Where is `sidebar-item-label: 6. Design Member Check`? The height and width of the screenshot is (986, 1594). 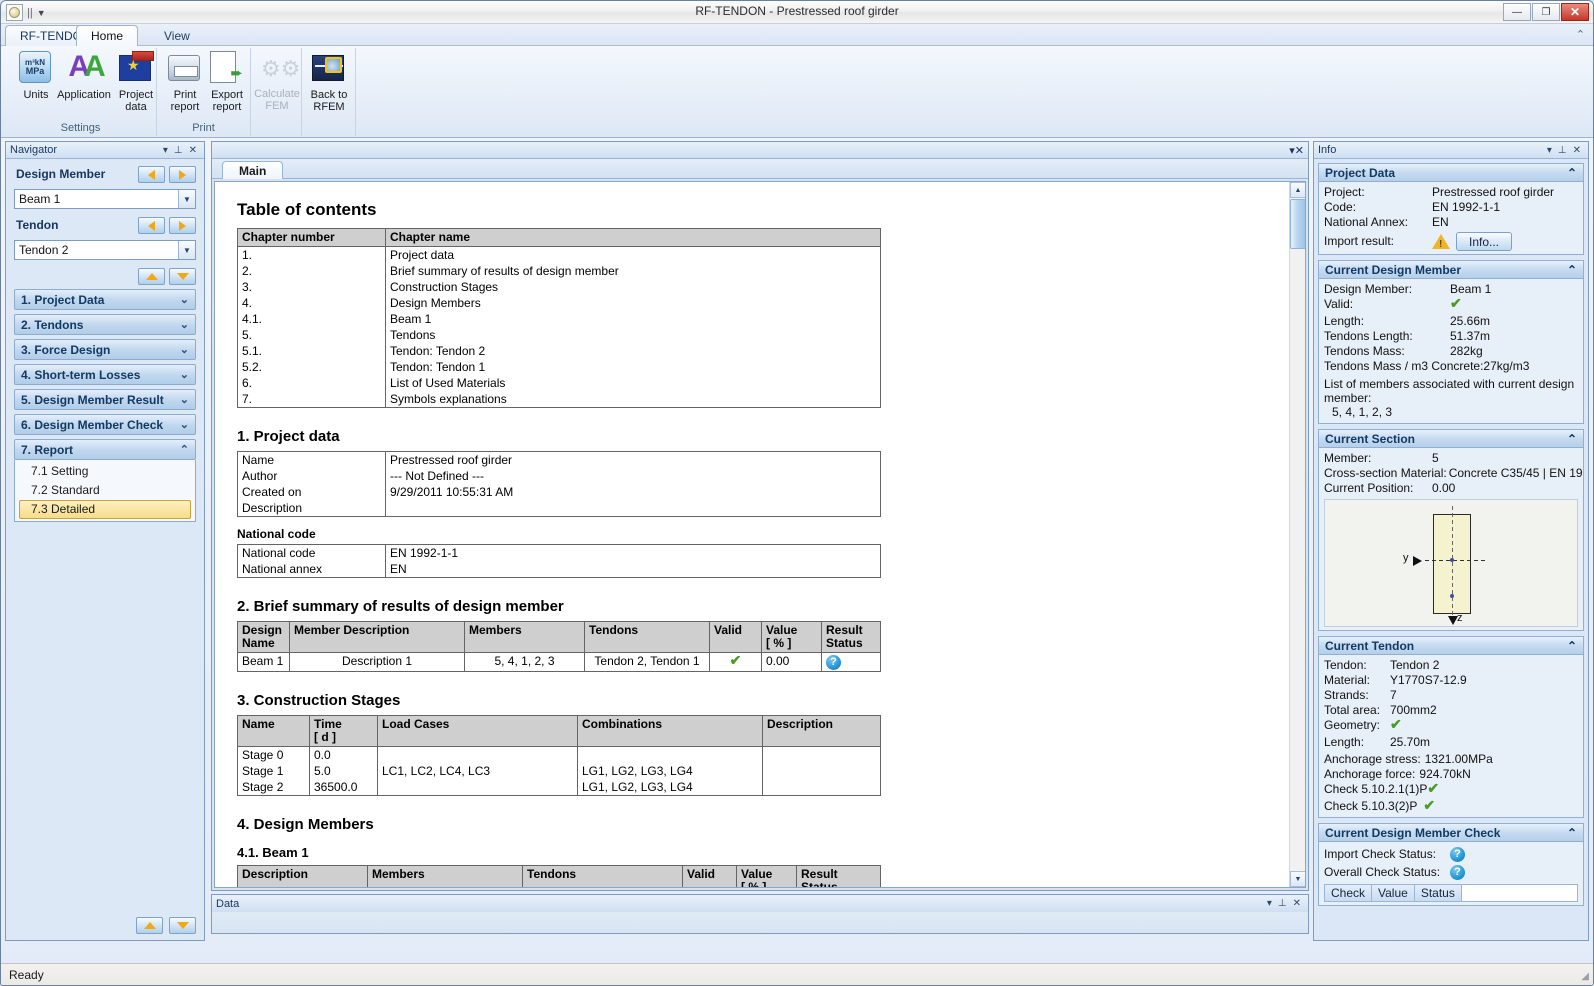 sidebar-item-label: 6. Design Member Check is located at coordinates (92, 424).